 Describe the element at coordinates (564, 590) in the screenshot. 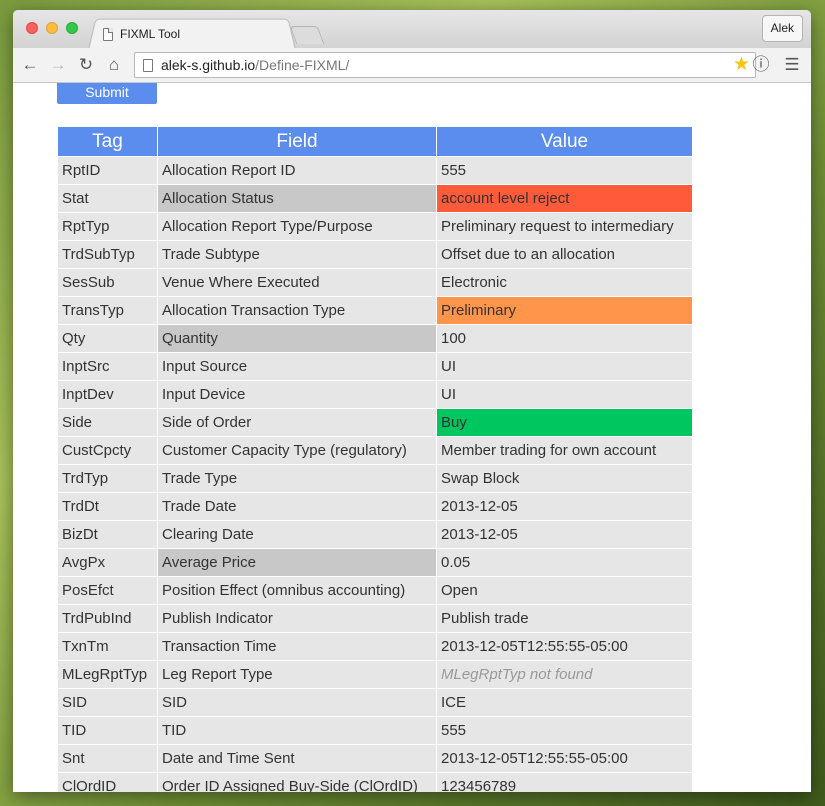

I see `value-cell: Open` at that location.